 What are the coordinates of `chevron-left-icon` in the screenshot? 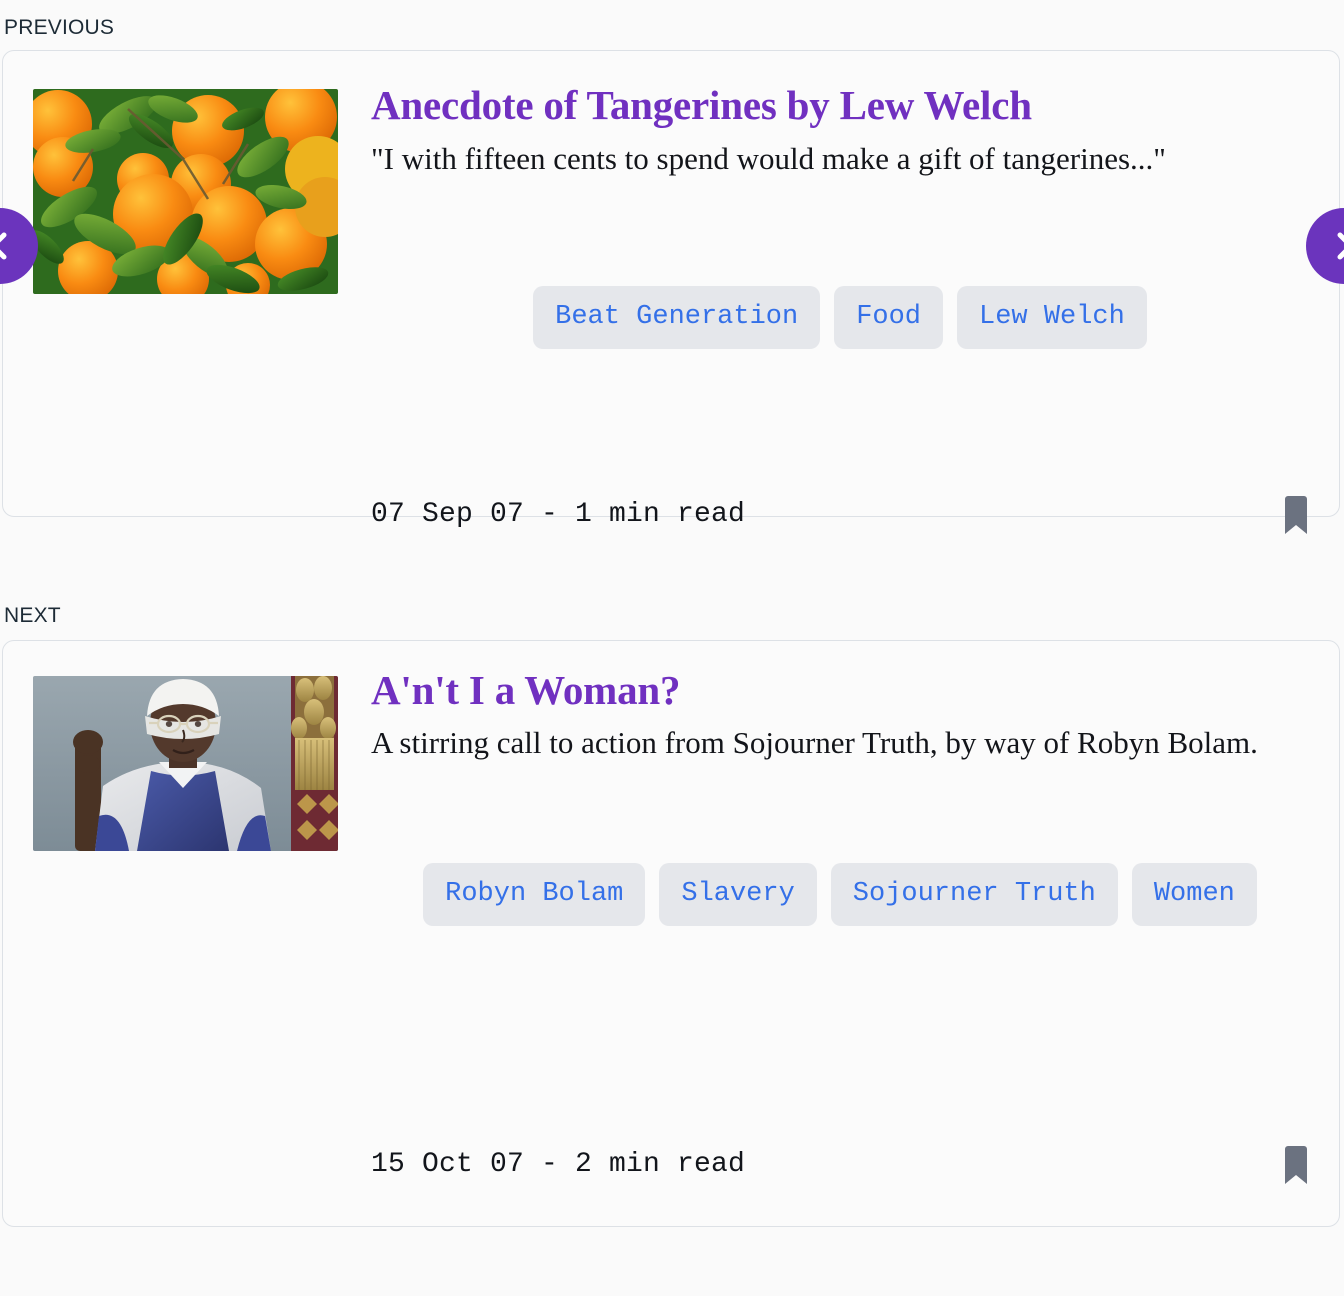 It's located at (8, 246).